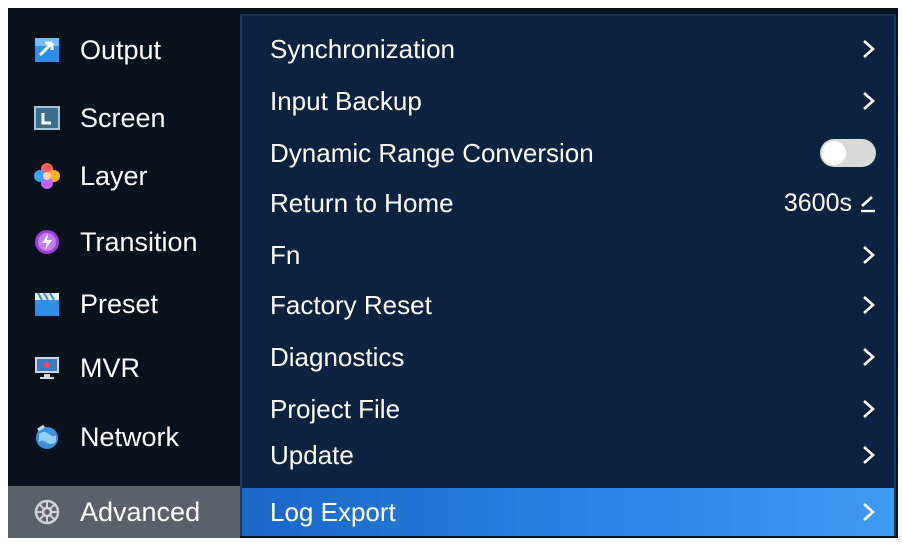 This screenshot has width=903, height=545. What do you see at coordinates (285, 254) in the screenshot?
I see `menu-item-label: Fn` at bounding box center [285, 254].